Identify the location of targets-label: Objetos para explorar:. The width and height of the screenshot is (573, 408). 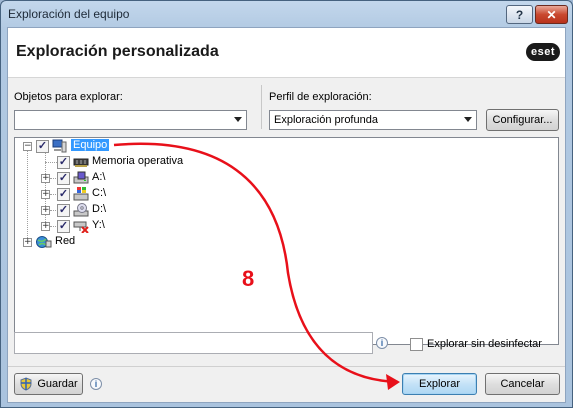
(68, 97).